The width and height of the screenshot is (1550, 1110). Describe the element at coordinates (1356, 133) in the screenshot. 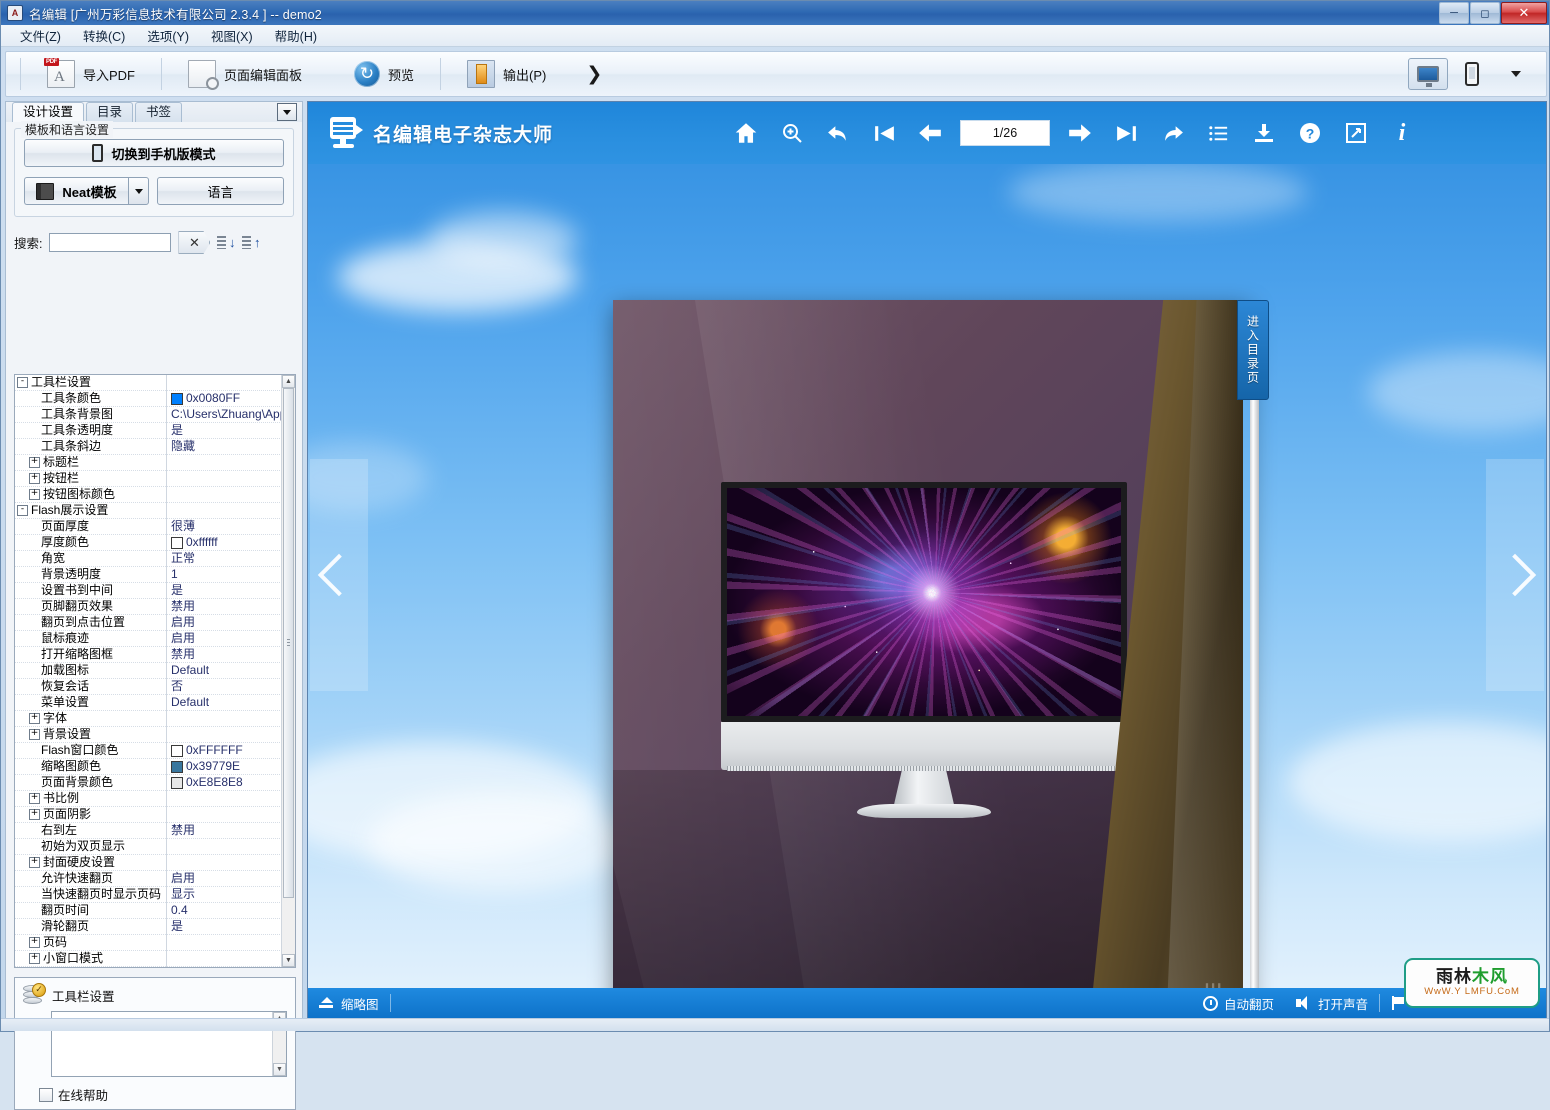

I see `fullscreen-icon` at that location.